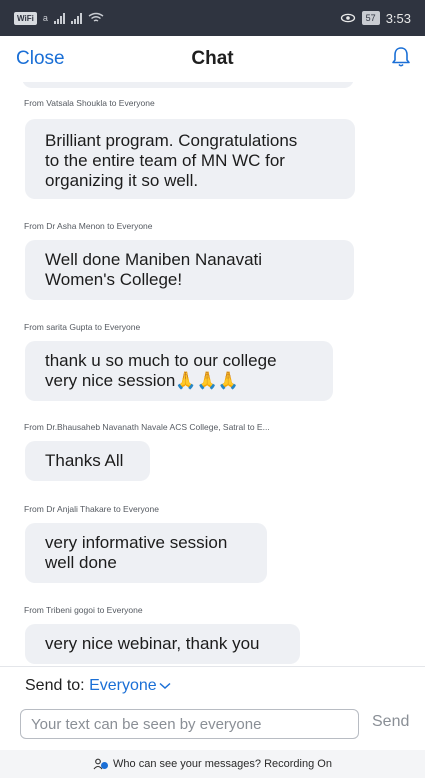 The width and height of the screenshot is (425, 778). Describe the element at coordinates (188, 85) in the screenshot. I see `previous-message-bubble` at that location.